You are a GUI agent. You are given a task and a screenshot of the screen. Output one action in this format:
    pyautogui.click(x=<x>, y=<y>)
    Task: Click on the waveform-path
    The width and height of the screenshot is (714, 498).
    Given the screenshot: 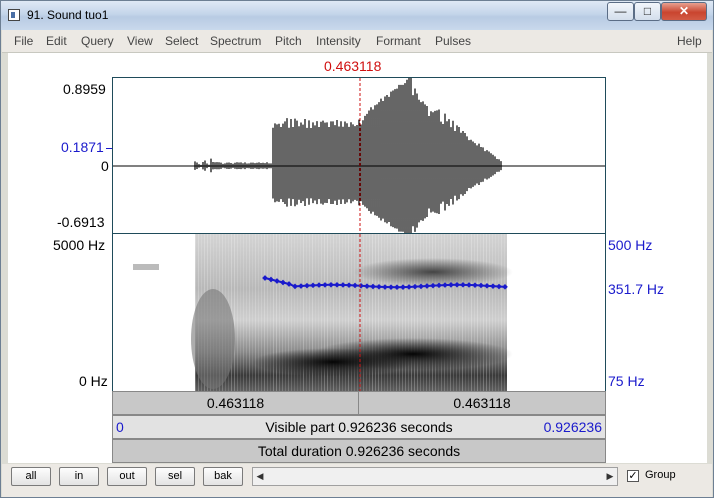 What is the action you would take?
    pyautogui.click(x=348, y=156)
    